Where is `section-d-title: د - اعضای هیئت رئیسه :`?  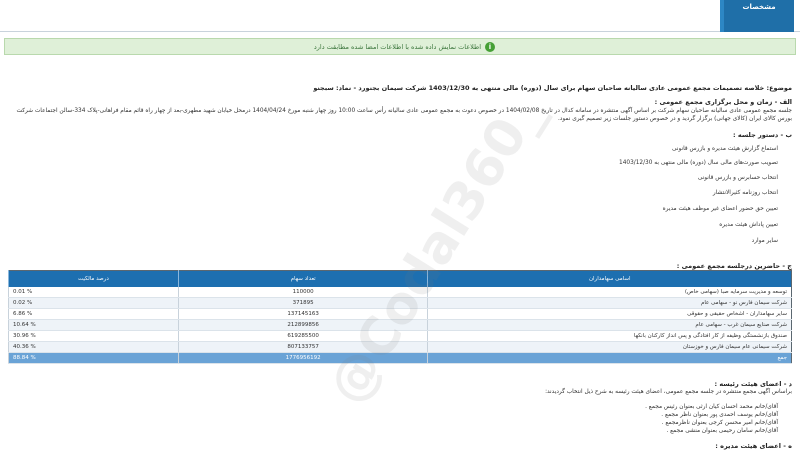 section-d-title: د - اعضای هیئت رئیسه : is located at coordinates (753, 384).